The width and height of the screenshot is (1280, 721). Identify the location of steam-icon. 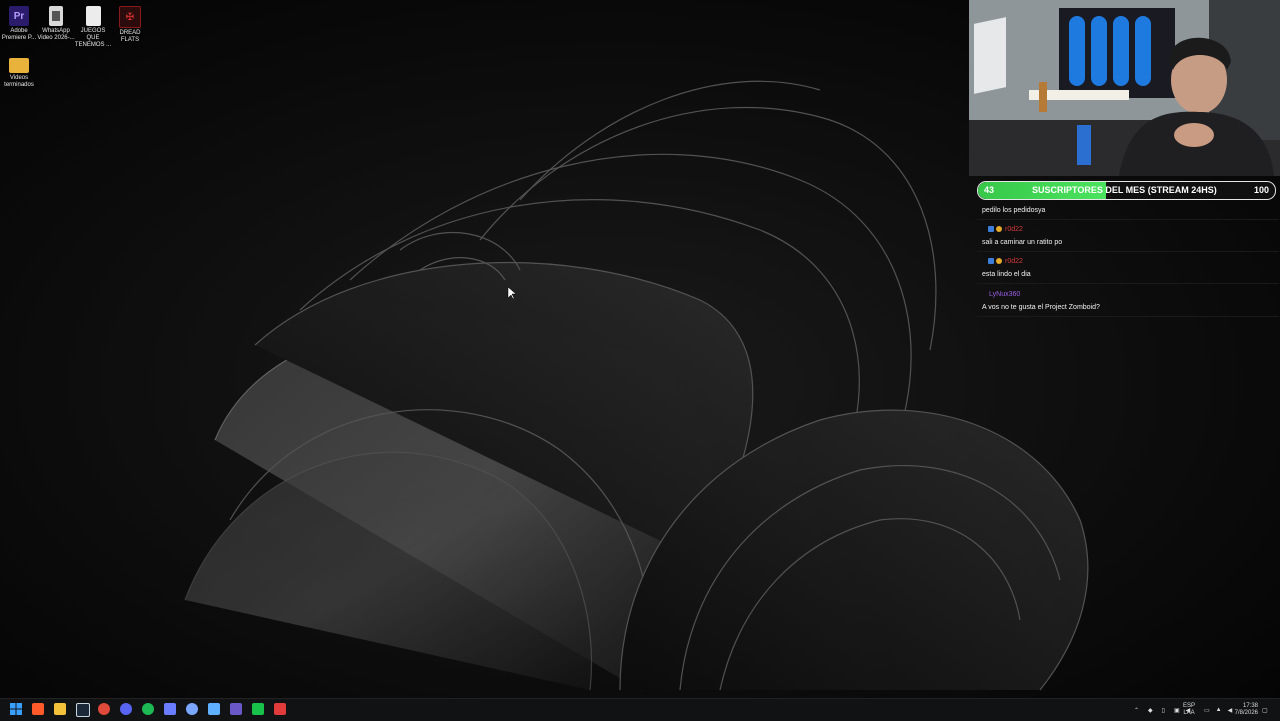
(83, 710).